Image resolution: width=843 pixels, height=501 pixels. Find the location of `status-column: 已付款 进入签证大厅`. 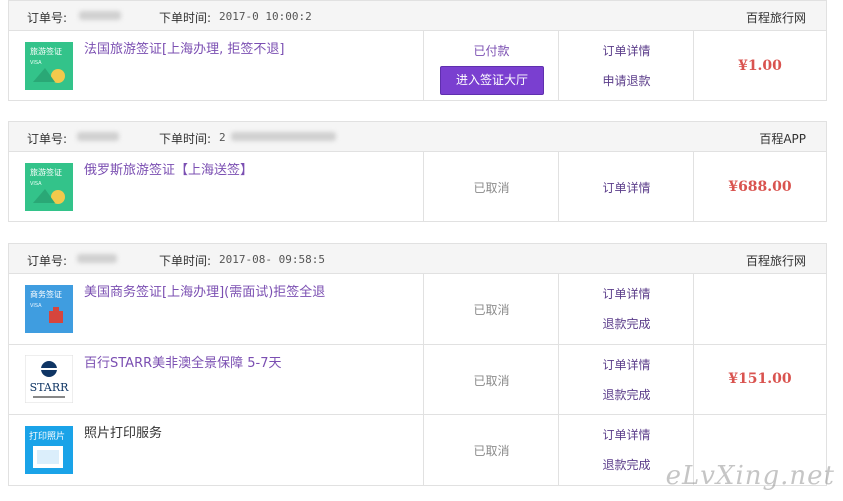

status-column: 已付款 进入签证大厅 is located at coordinates (491, 66).